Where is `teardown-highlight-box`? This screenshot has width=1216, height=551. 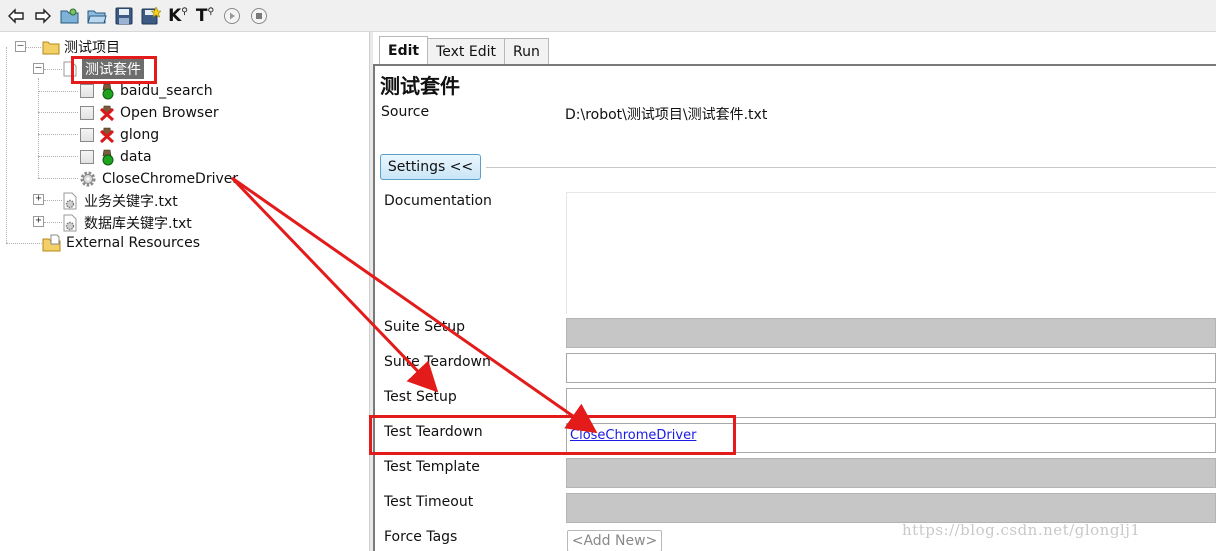
teardown-highlight-box is located at coordinates (552, 435).